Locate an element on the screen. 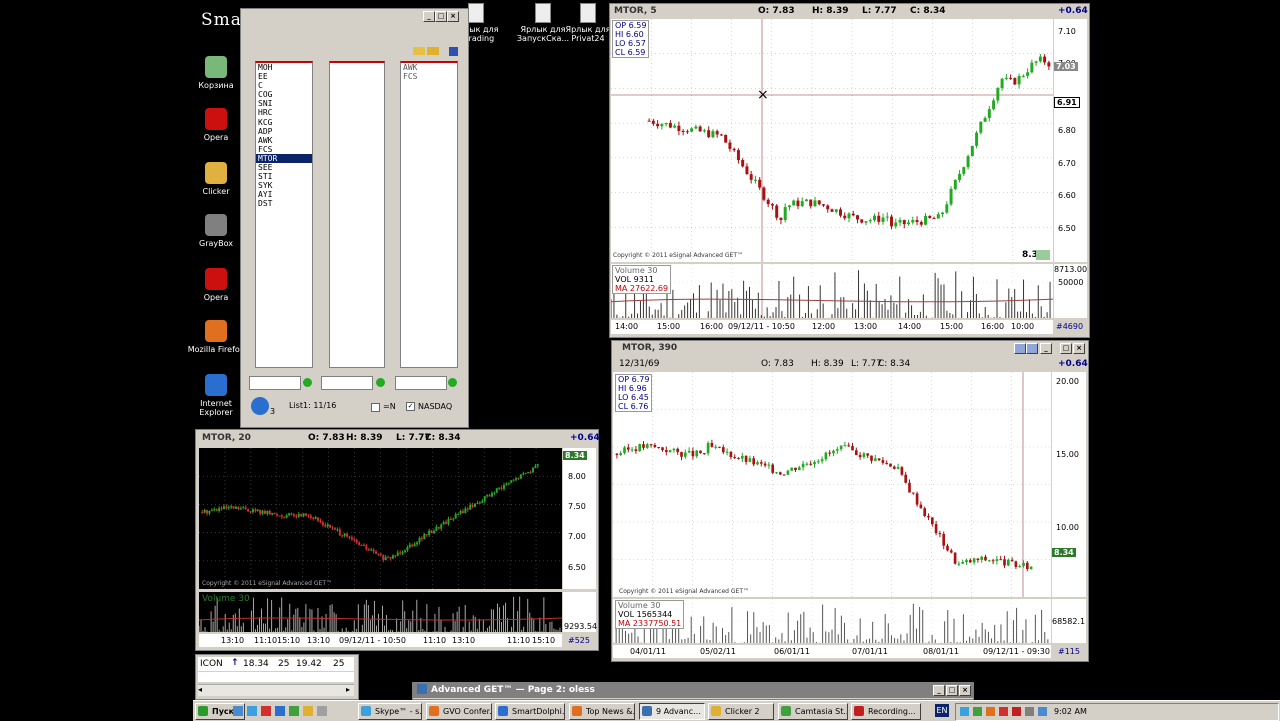 This screenshot has height=721, width=1280. high-value: H: 8.39 is located at coordinates (364, 438).